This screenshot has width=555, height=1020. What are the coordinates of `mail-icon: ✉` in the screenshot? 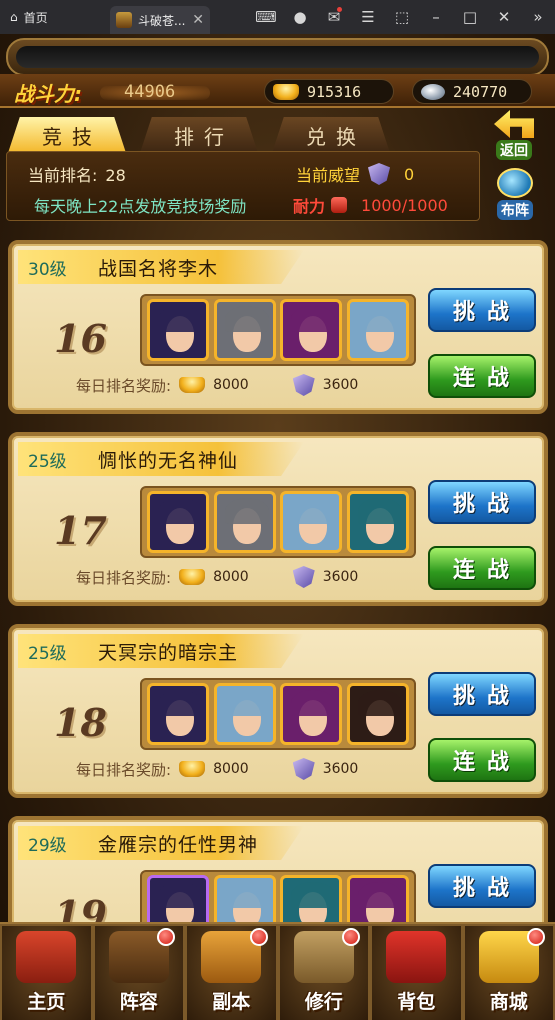 It's located at (334, 16).